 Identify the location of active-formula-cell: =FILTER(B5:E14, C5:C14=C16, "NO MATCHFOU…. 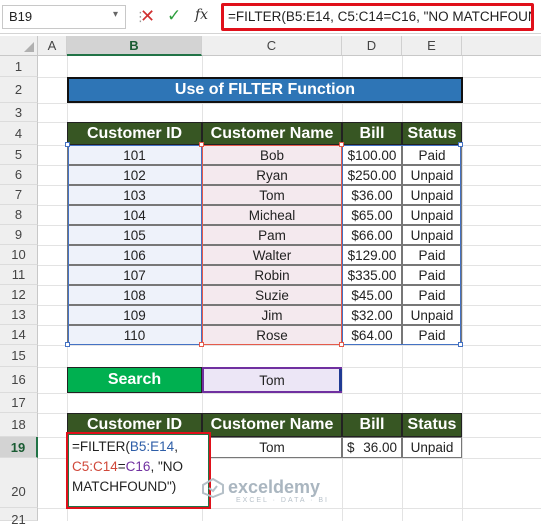
(138, 470).